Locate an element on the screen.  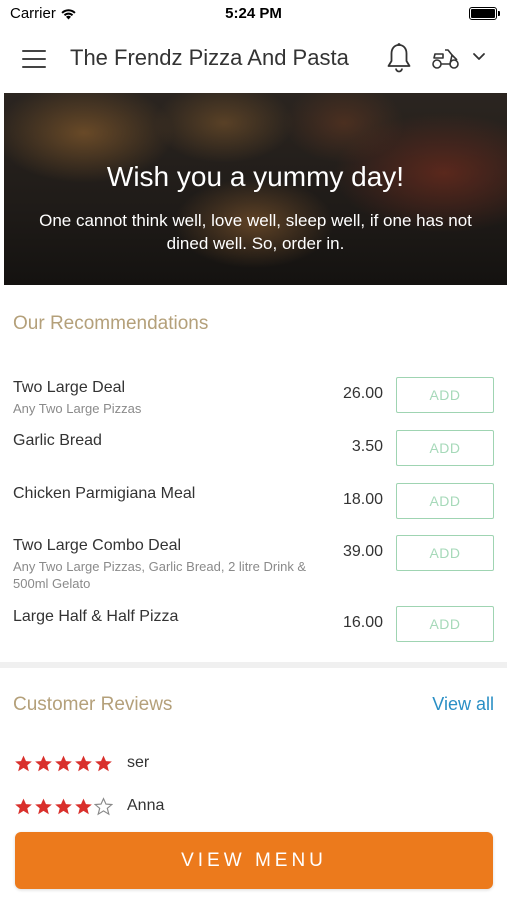
view-all-reviews-link: View all is located at coordinates (463, 704).